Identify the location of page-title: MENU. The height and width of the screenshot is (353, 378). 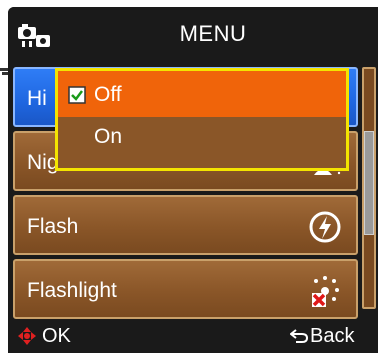
(213, 33).